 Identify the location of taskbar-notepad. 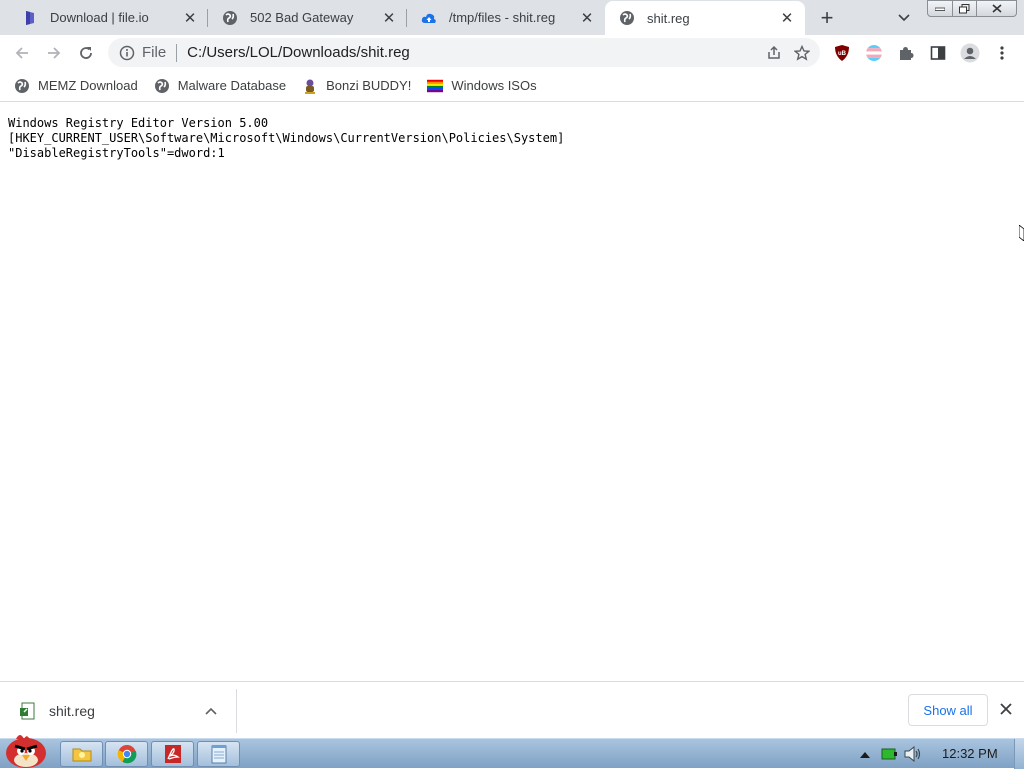
(218, 754).